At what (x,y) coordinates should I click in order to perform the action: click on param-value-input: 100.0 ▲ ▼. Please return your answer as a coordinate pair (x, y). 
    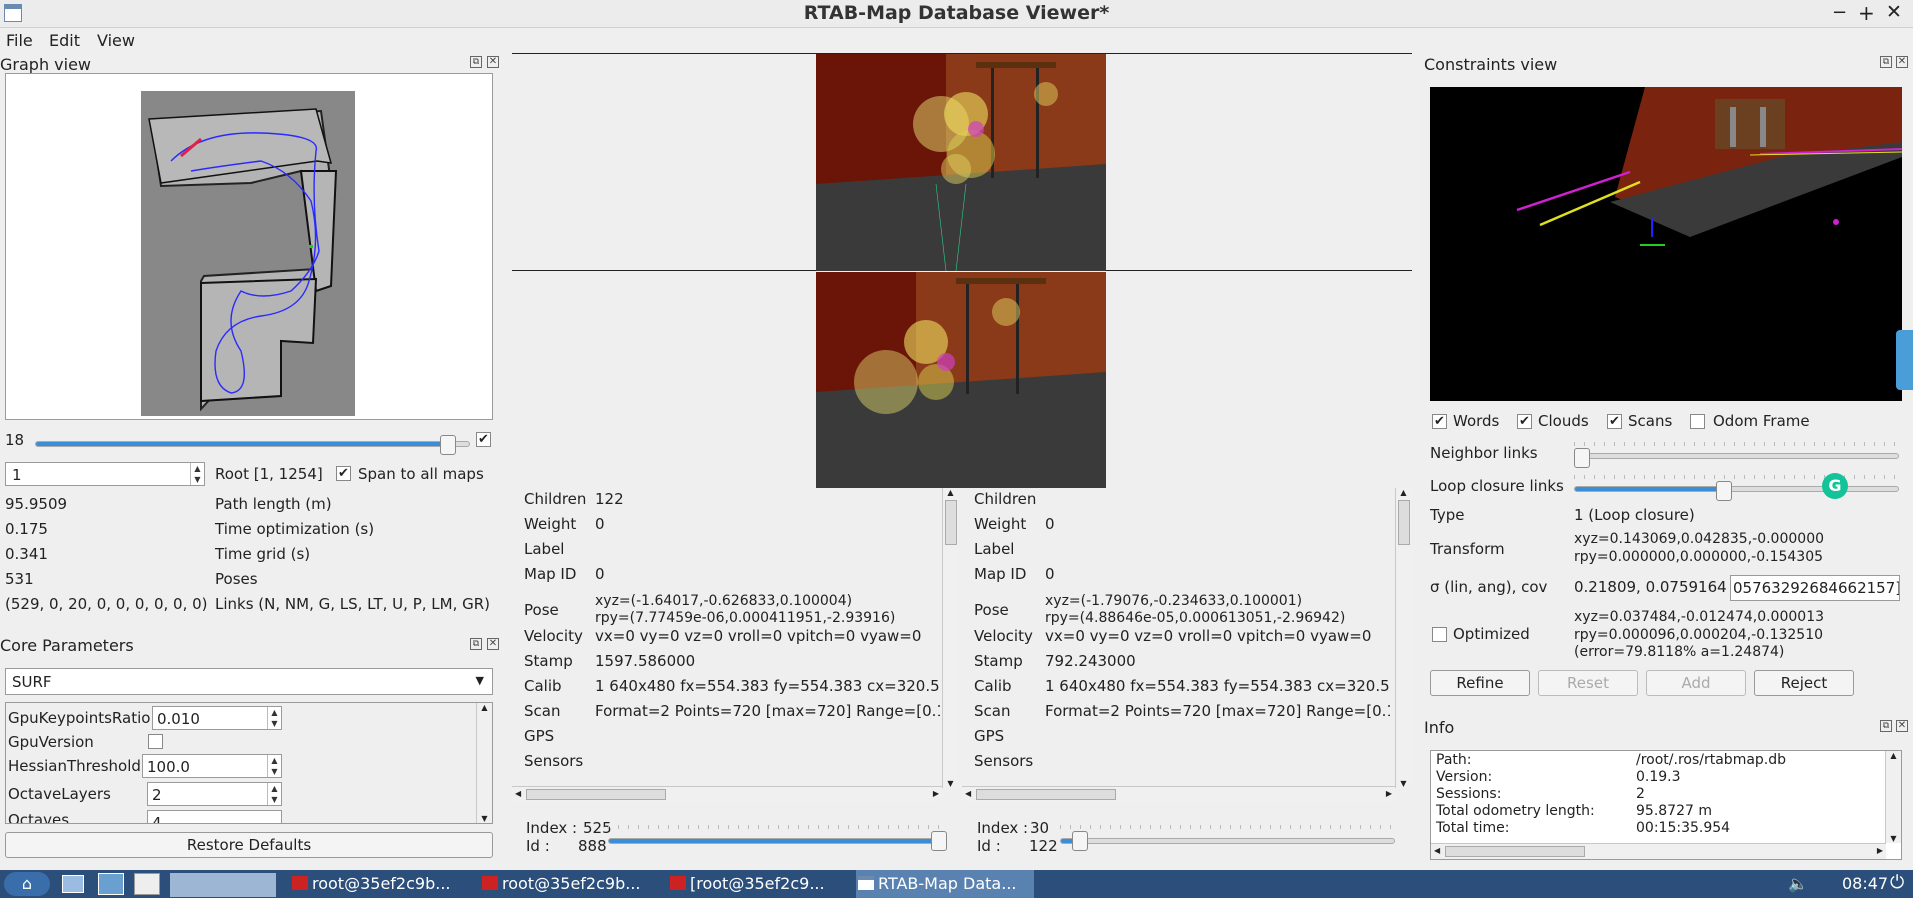
    Looking at the image, I should click on (212, 766).